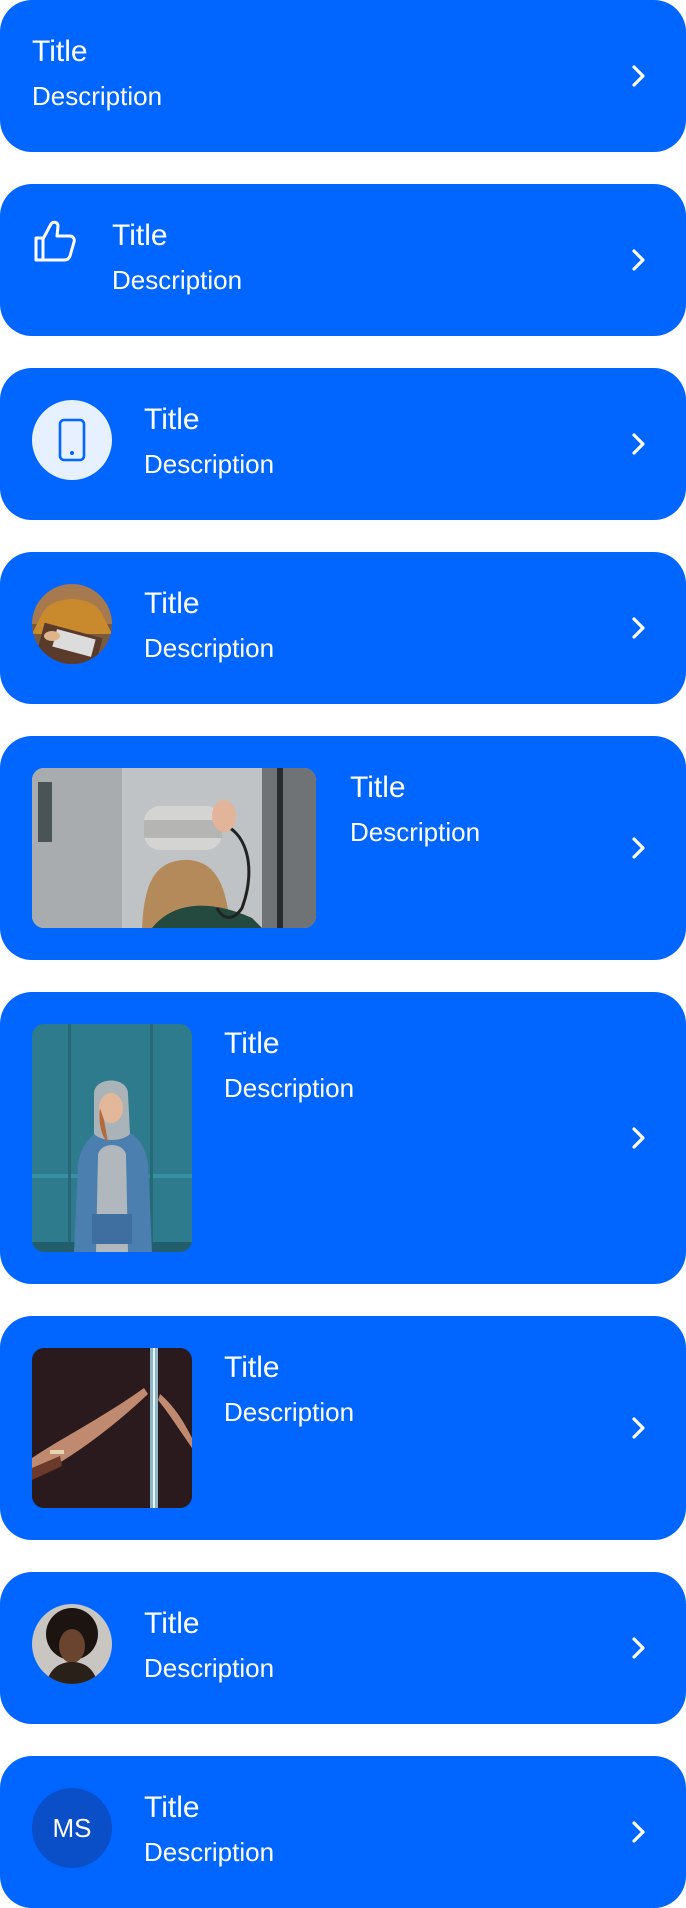 The height and width of the screenshot is (1908, 686). What do you see at coordinates (343, 1832) in the screenshot?
I see `list-item: MS Title Description` at bounding box center [343, 1832].